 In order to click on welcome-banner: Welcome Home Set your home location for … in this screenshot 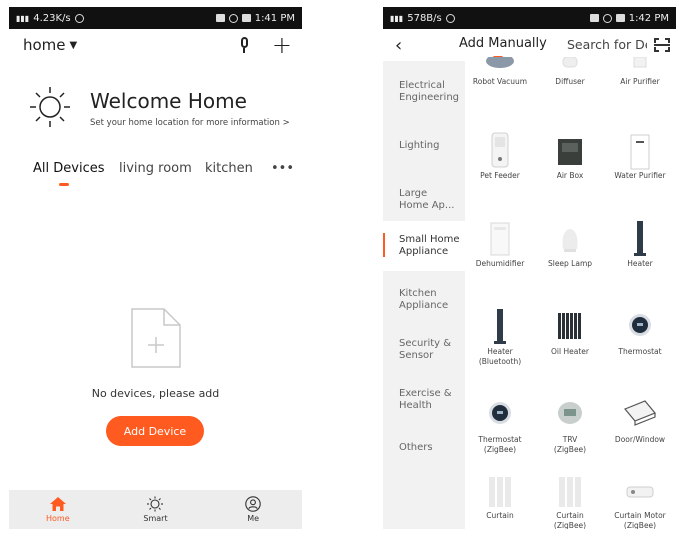, I will do `click(162, 108)`.